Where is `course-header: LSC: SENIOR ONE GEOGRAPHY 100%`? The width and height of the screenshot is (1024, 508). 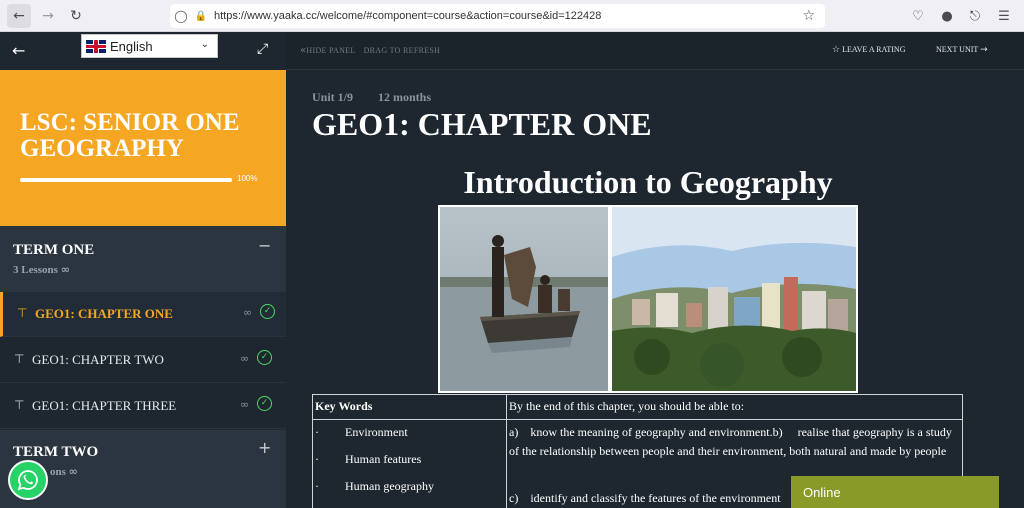
course-header: LSC: SENIOR ONE GEOGRAPHY 100% is located at coordinates (143, 148).